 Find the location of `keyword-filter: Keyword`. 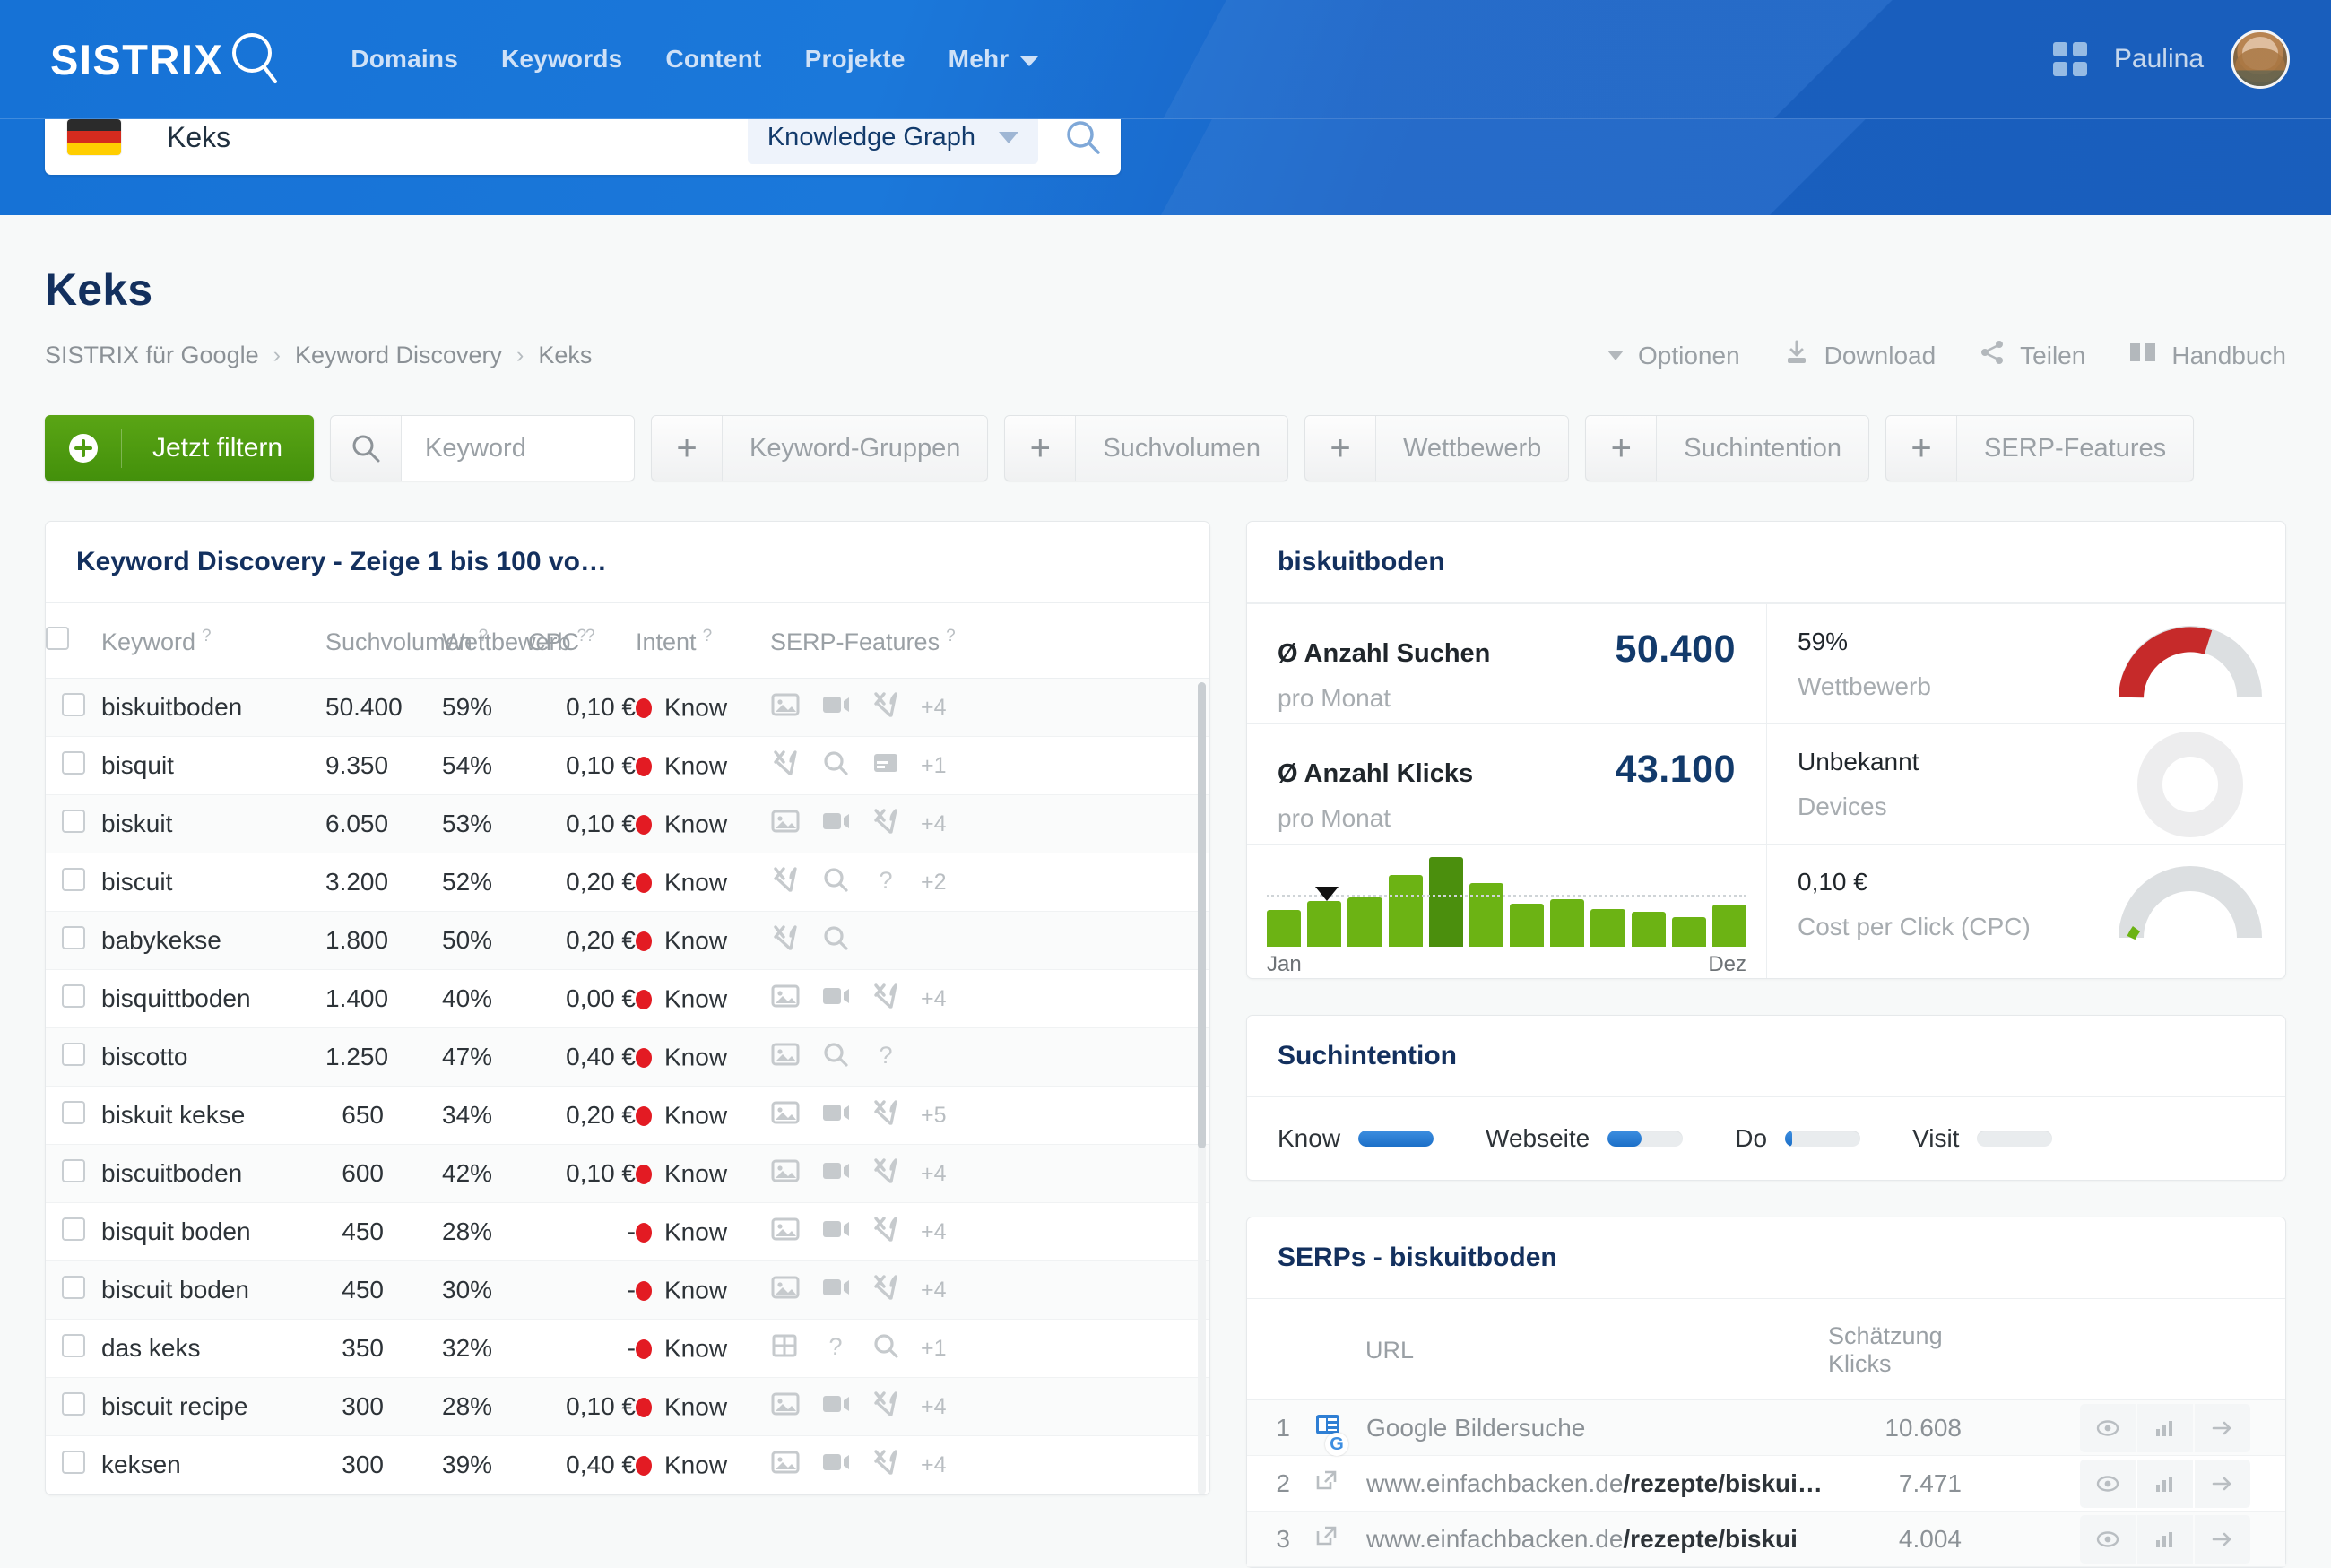

keyword-filter: Keyword is located at coordinates (482, 448).